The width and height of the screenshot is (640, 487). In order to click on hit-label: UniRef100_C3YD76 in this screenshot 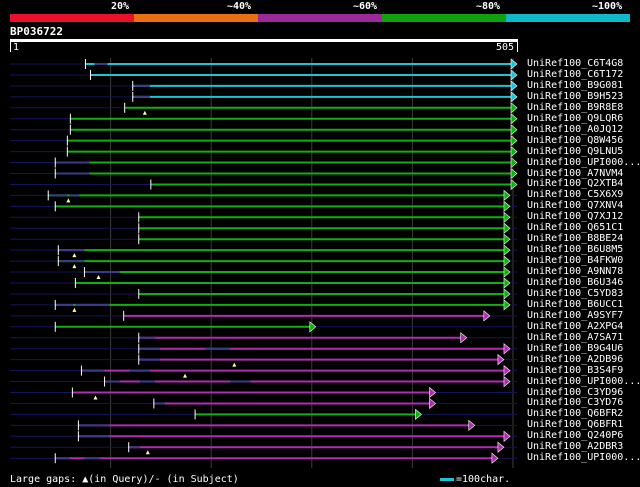, I will do `click(575, 402)`.